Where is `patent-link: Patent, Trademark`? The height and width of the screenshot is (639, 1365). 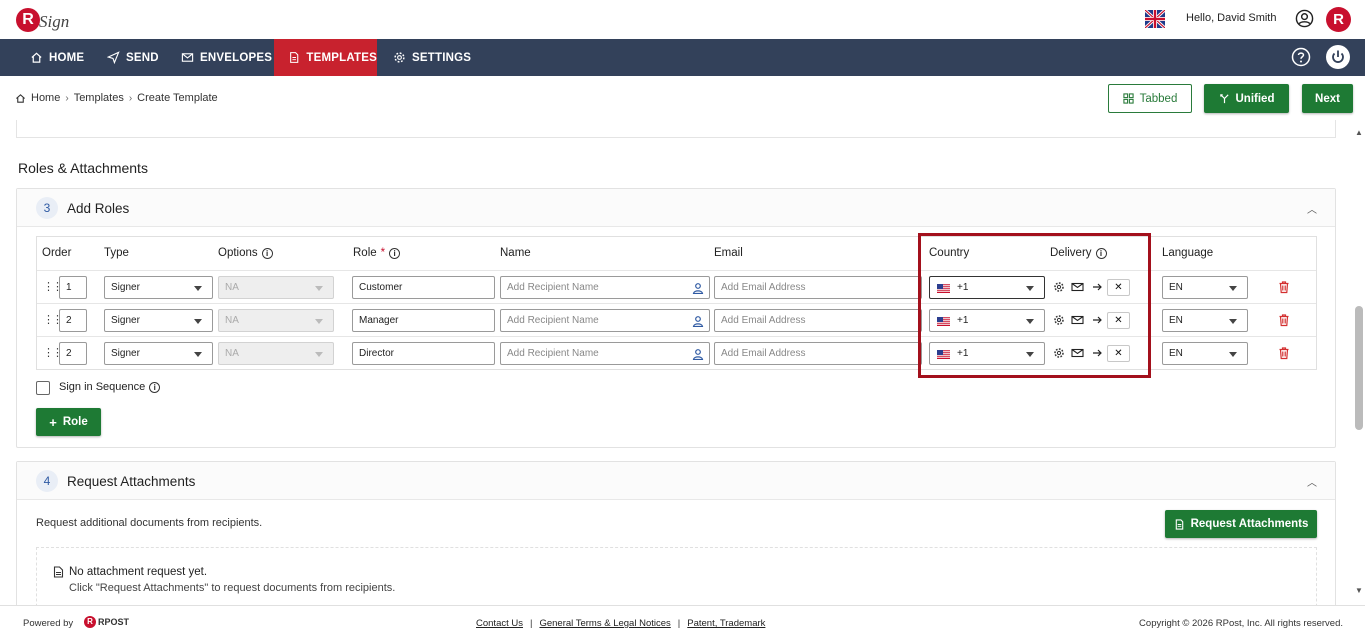
patent-link: Patent, Trademark is located at coordinates (726, 623).